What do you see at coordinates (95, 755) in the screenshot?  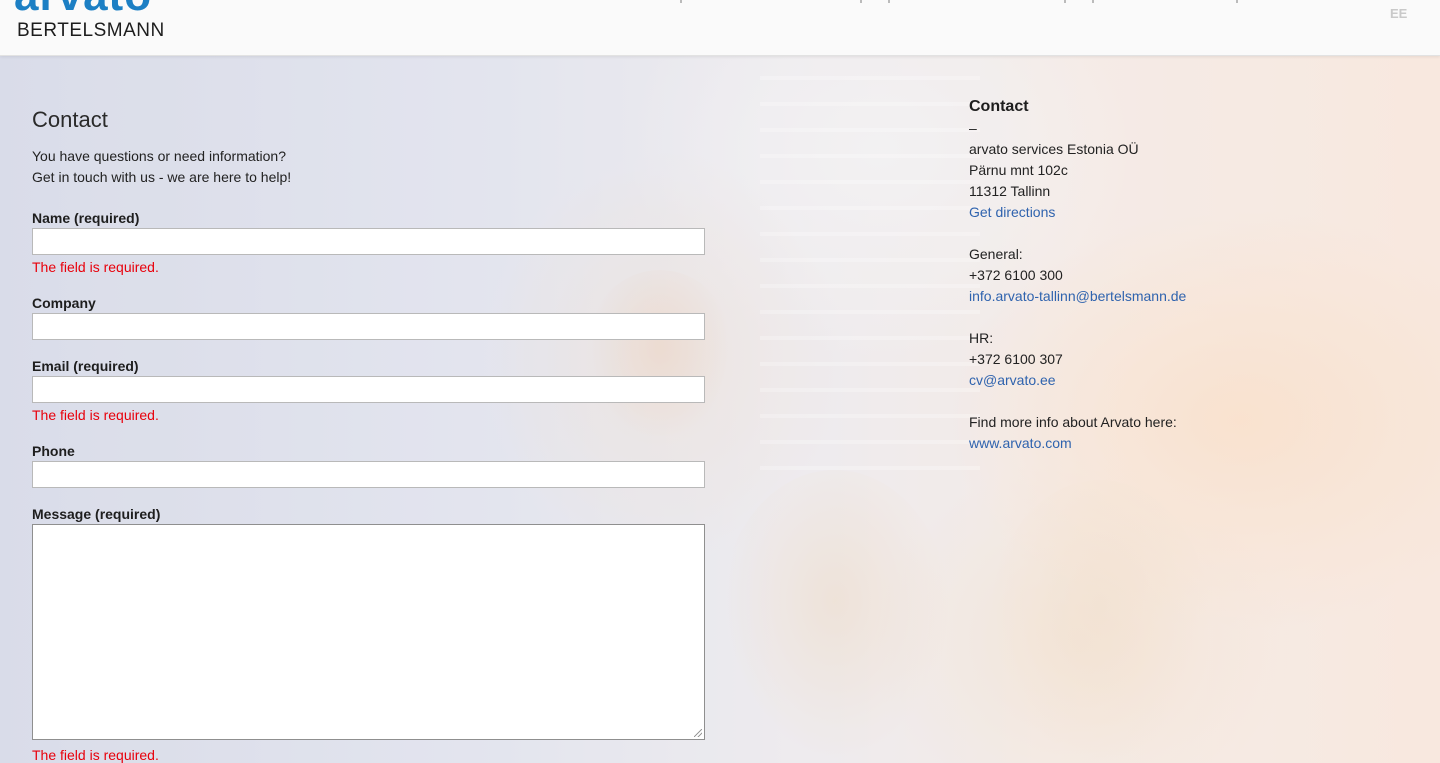 I see `message-error: The field is required.` at bounding box center [95, 755].